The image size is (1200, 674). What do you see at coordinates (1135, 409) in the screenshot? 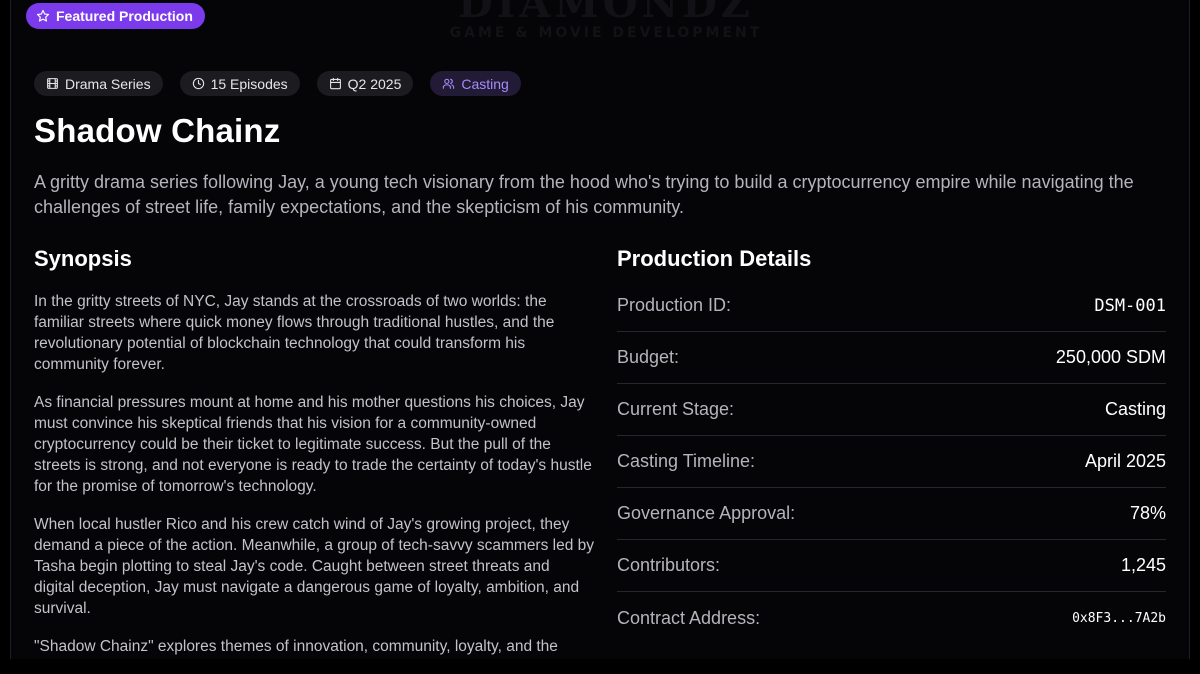
I see `detail-value: Casting` at bounding box center [1135, 409].